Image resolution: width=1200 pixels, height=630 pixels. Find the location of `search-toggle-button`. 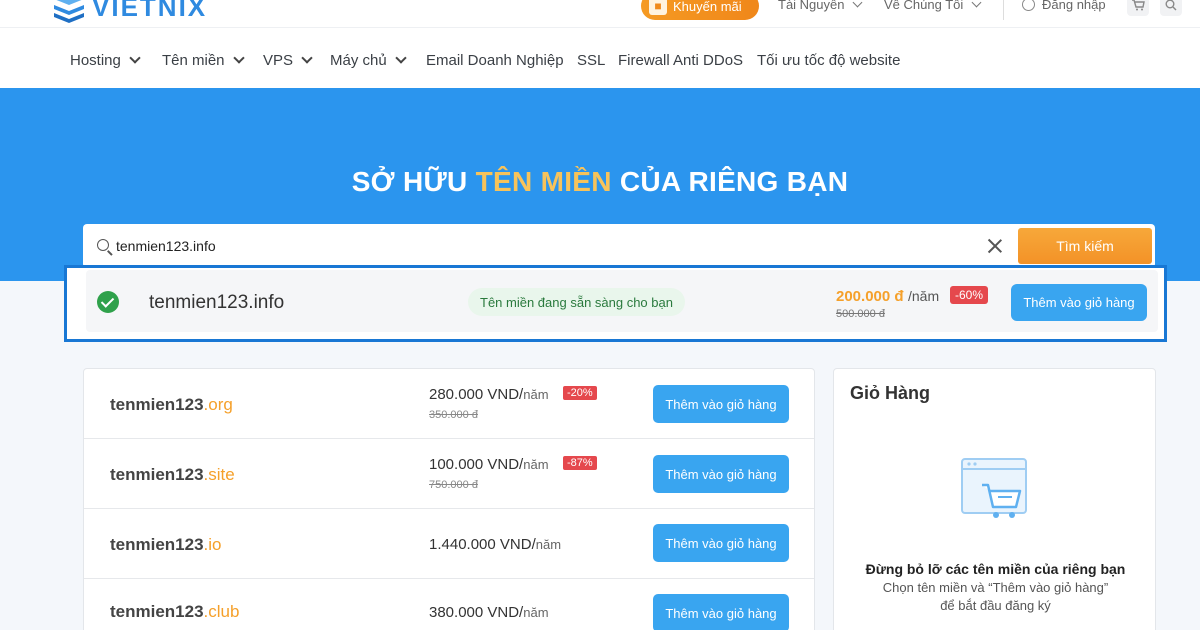

search-toggle-button is located at coordinates (1171, 8).